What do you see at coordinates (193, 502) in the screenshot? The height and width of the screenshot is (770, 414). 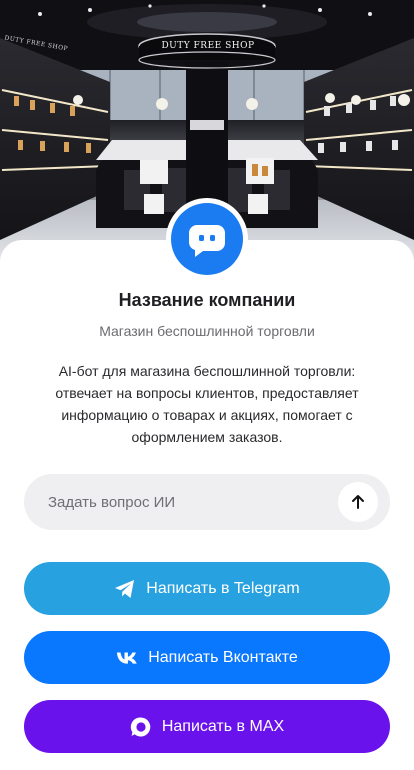 I see `ask-ai-input` at bounding box center [193, 502].